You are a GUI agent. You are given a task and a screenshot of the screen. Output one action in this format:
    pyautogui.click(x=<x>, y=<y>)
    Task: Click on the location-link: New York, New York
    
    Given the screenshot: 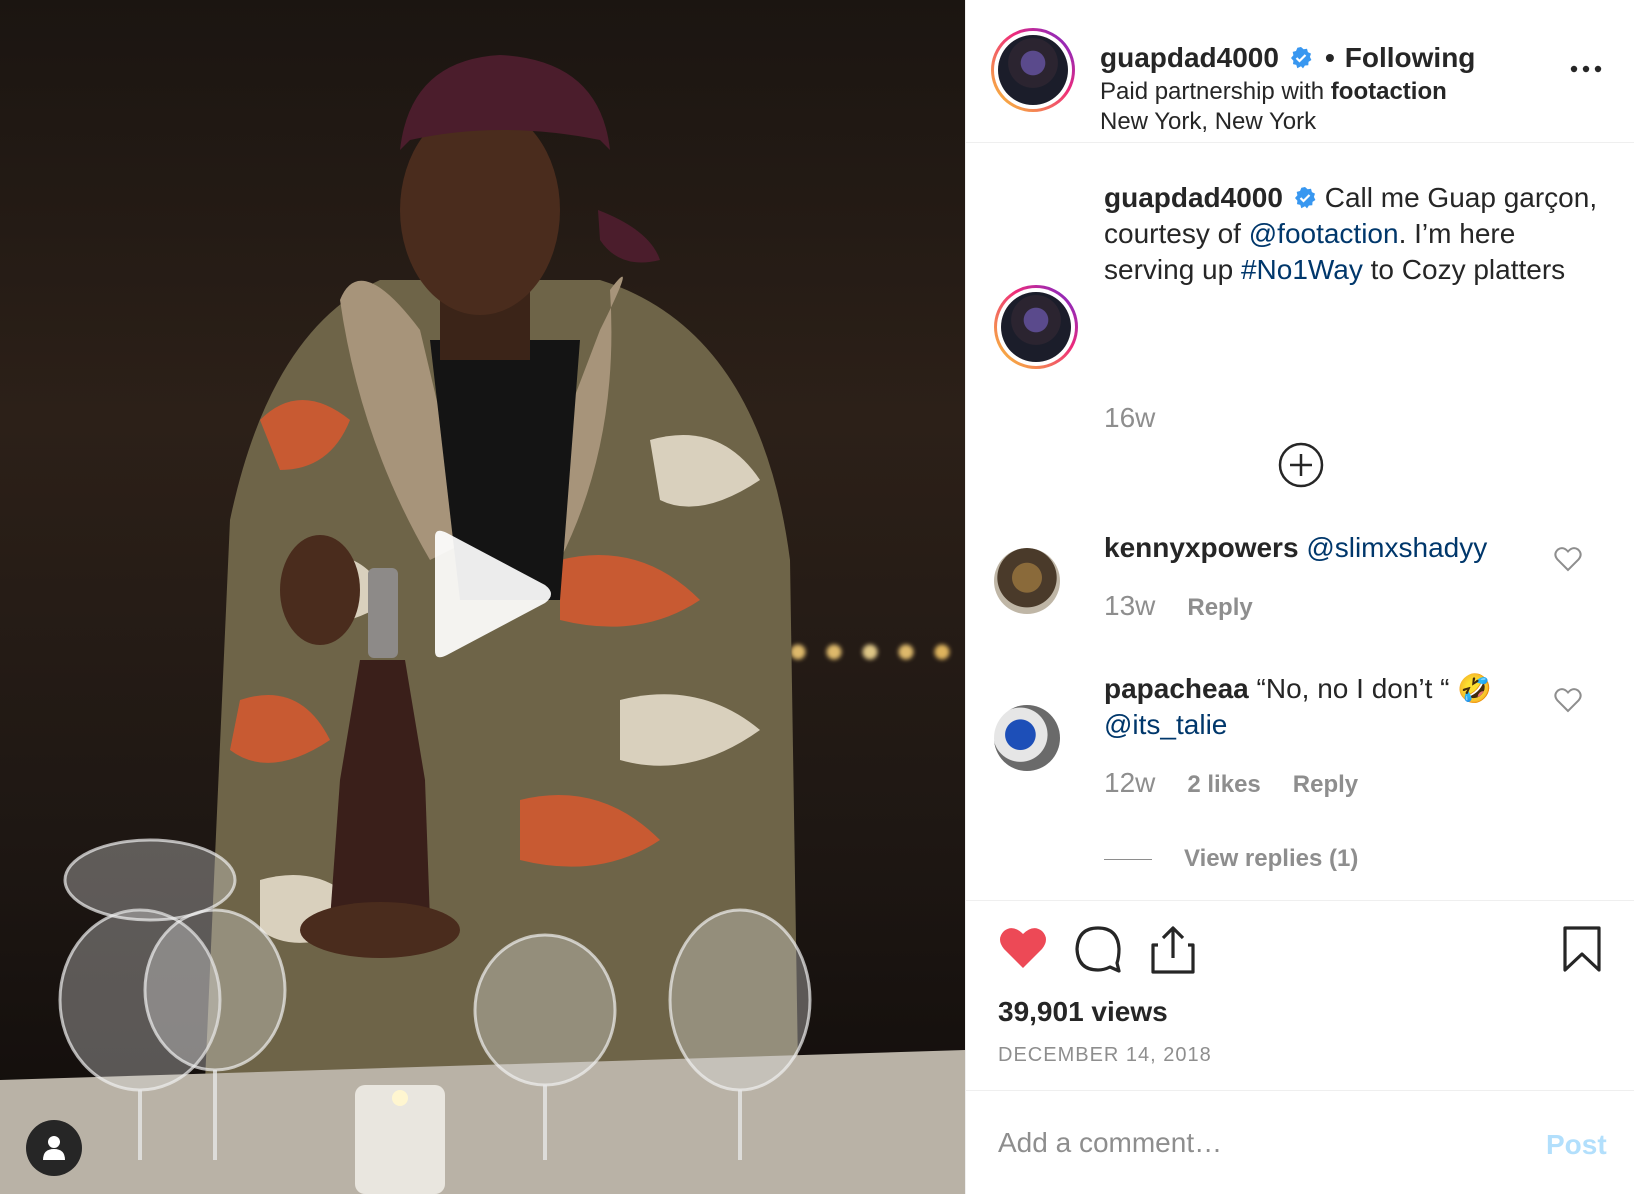 What is the action you would take?
    pyautogui.click(x=1208, y=122)
    